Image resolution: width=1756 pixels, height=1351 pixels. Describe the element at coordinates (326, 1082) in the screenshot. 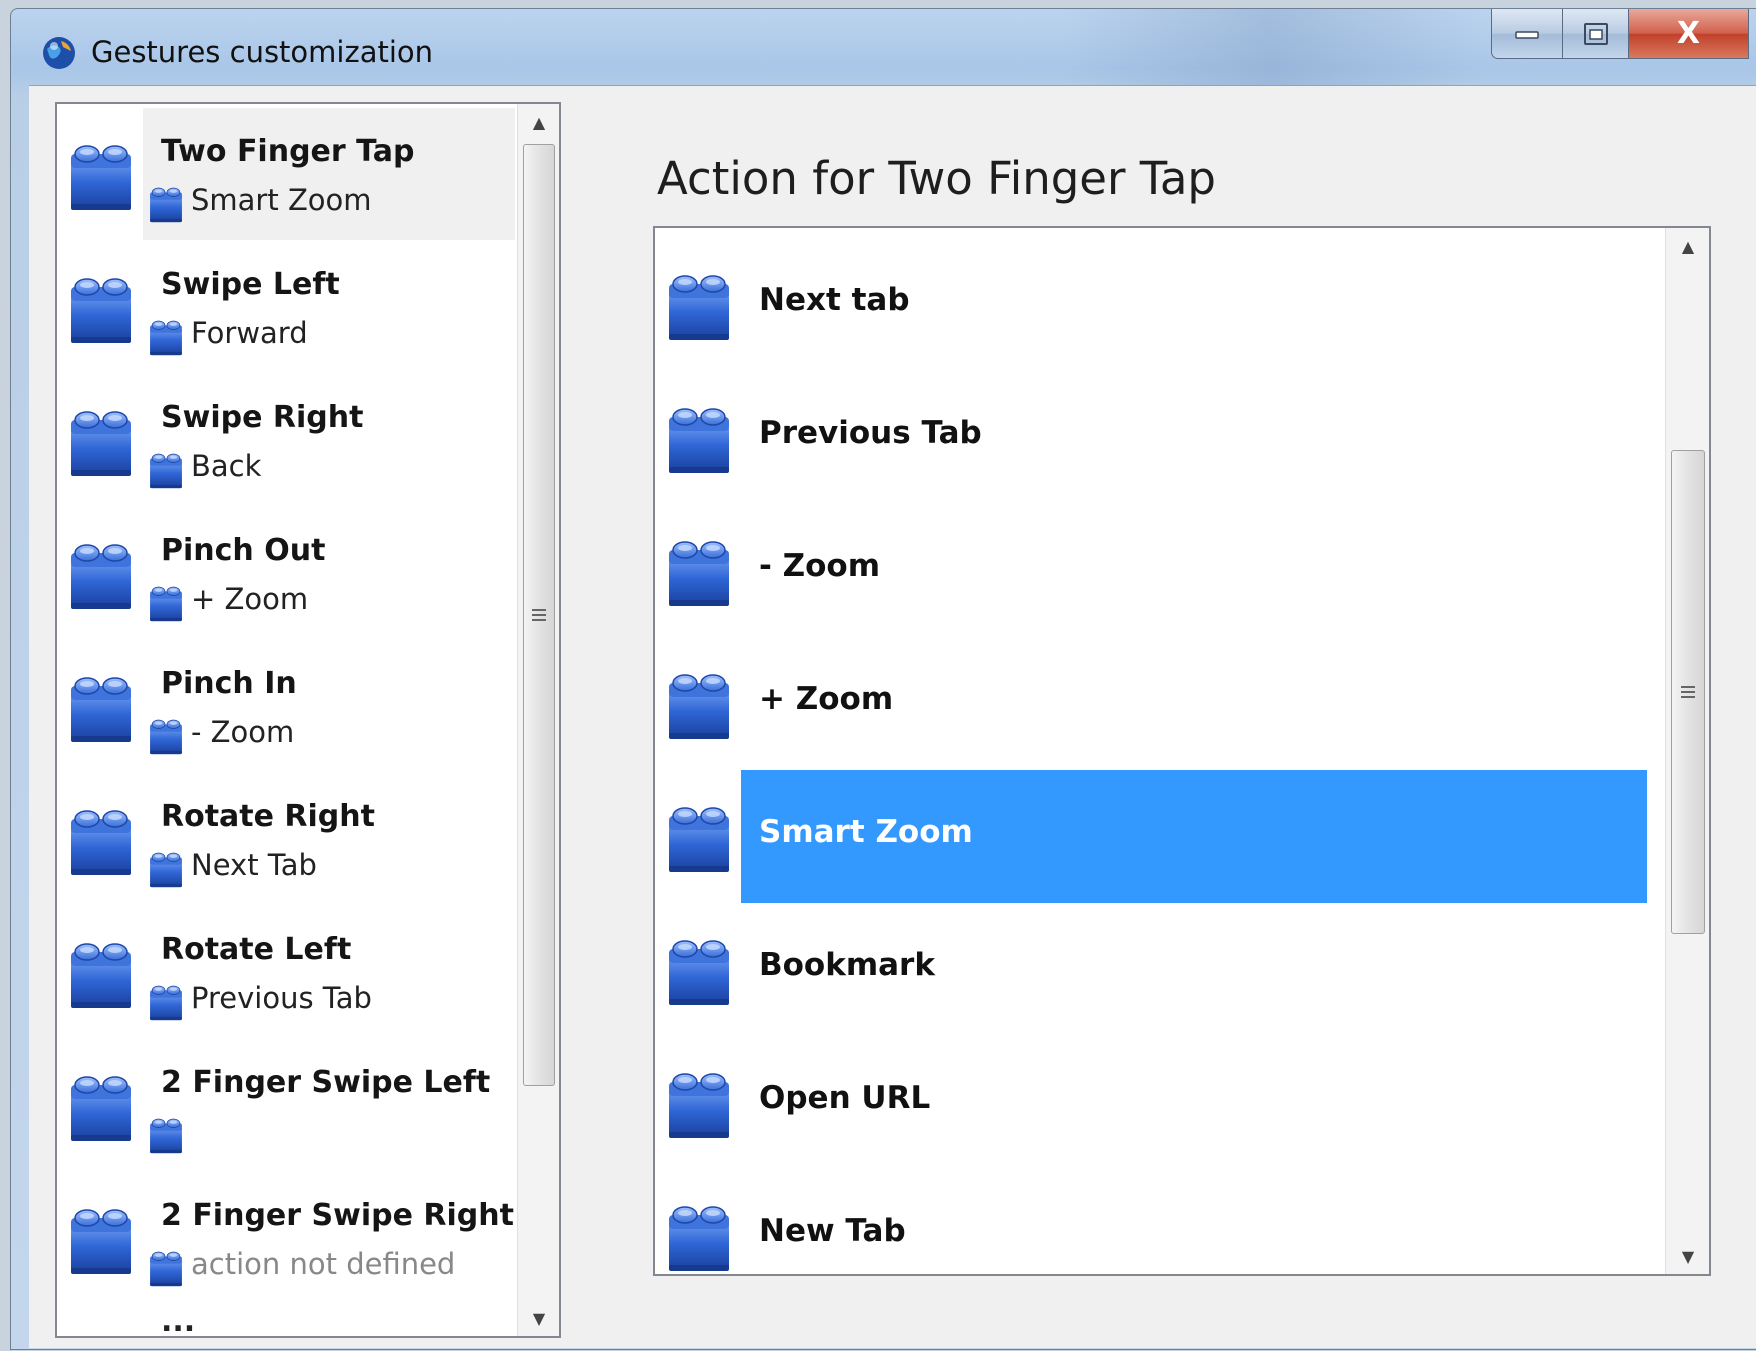

I see `gesture-name: 2 Finger Swipe Left` at that location.